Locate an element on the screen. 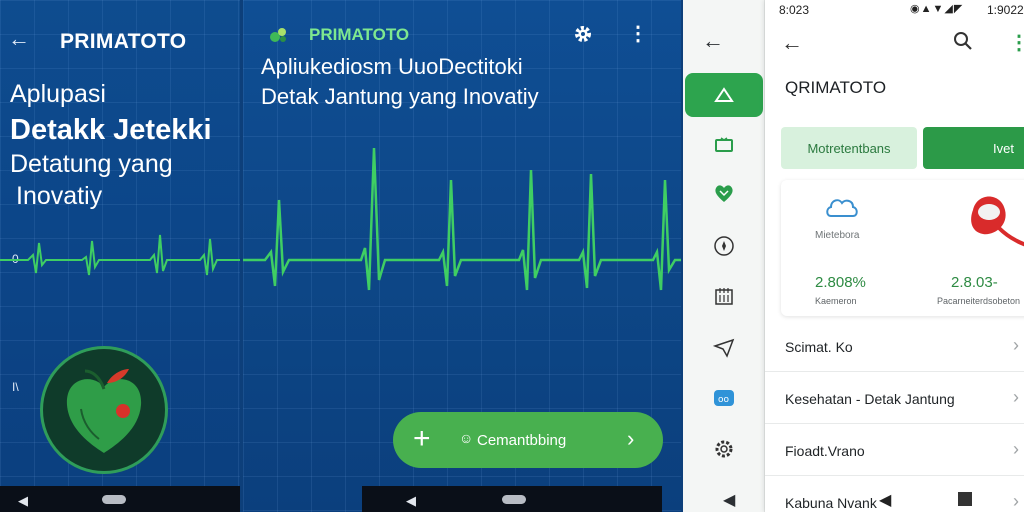 This screenshot has width=1024, height=512. stat-1-value: 2.808% is located at coordinates (840, 282).